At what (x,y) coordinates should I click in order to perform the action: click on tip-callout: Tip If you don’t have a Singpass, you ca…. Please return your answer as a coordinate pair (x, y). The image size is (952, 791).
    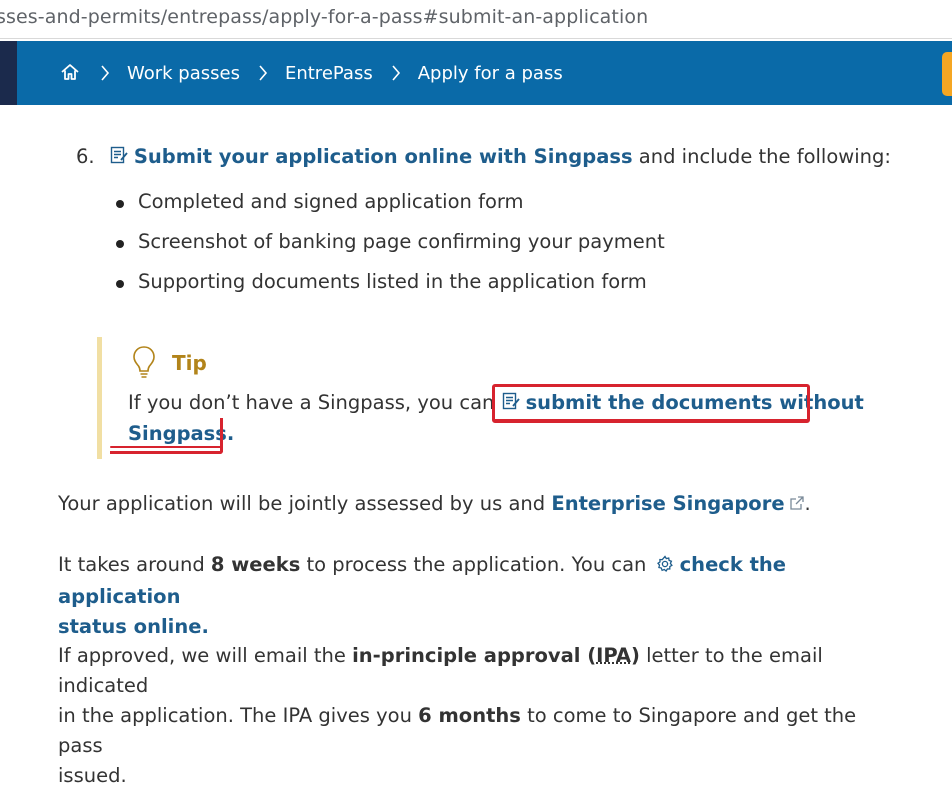
    Looking at the image, I should click on (480, 398).